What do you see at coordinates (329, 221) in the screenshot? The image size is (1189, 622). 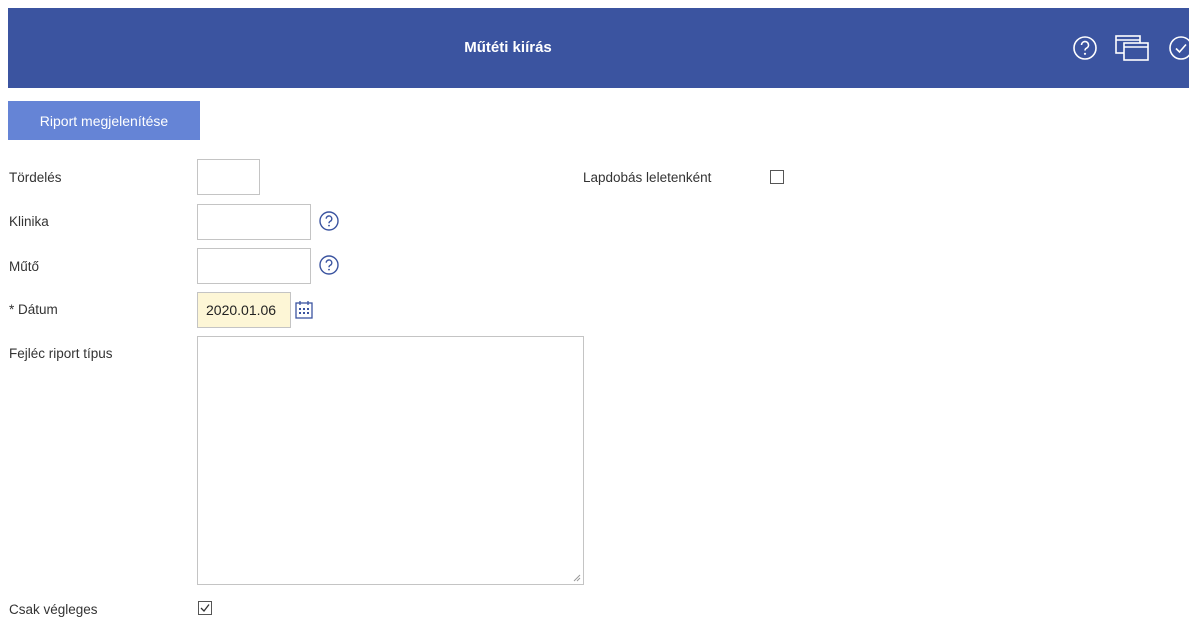 I see `klinika-help-icon` at bounding box center [329, 221].